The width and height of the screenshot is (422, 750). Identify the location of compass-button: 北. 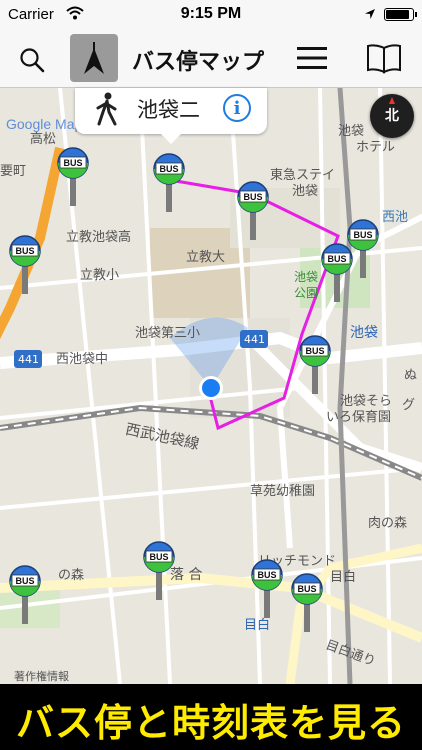
(392, 116).